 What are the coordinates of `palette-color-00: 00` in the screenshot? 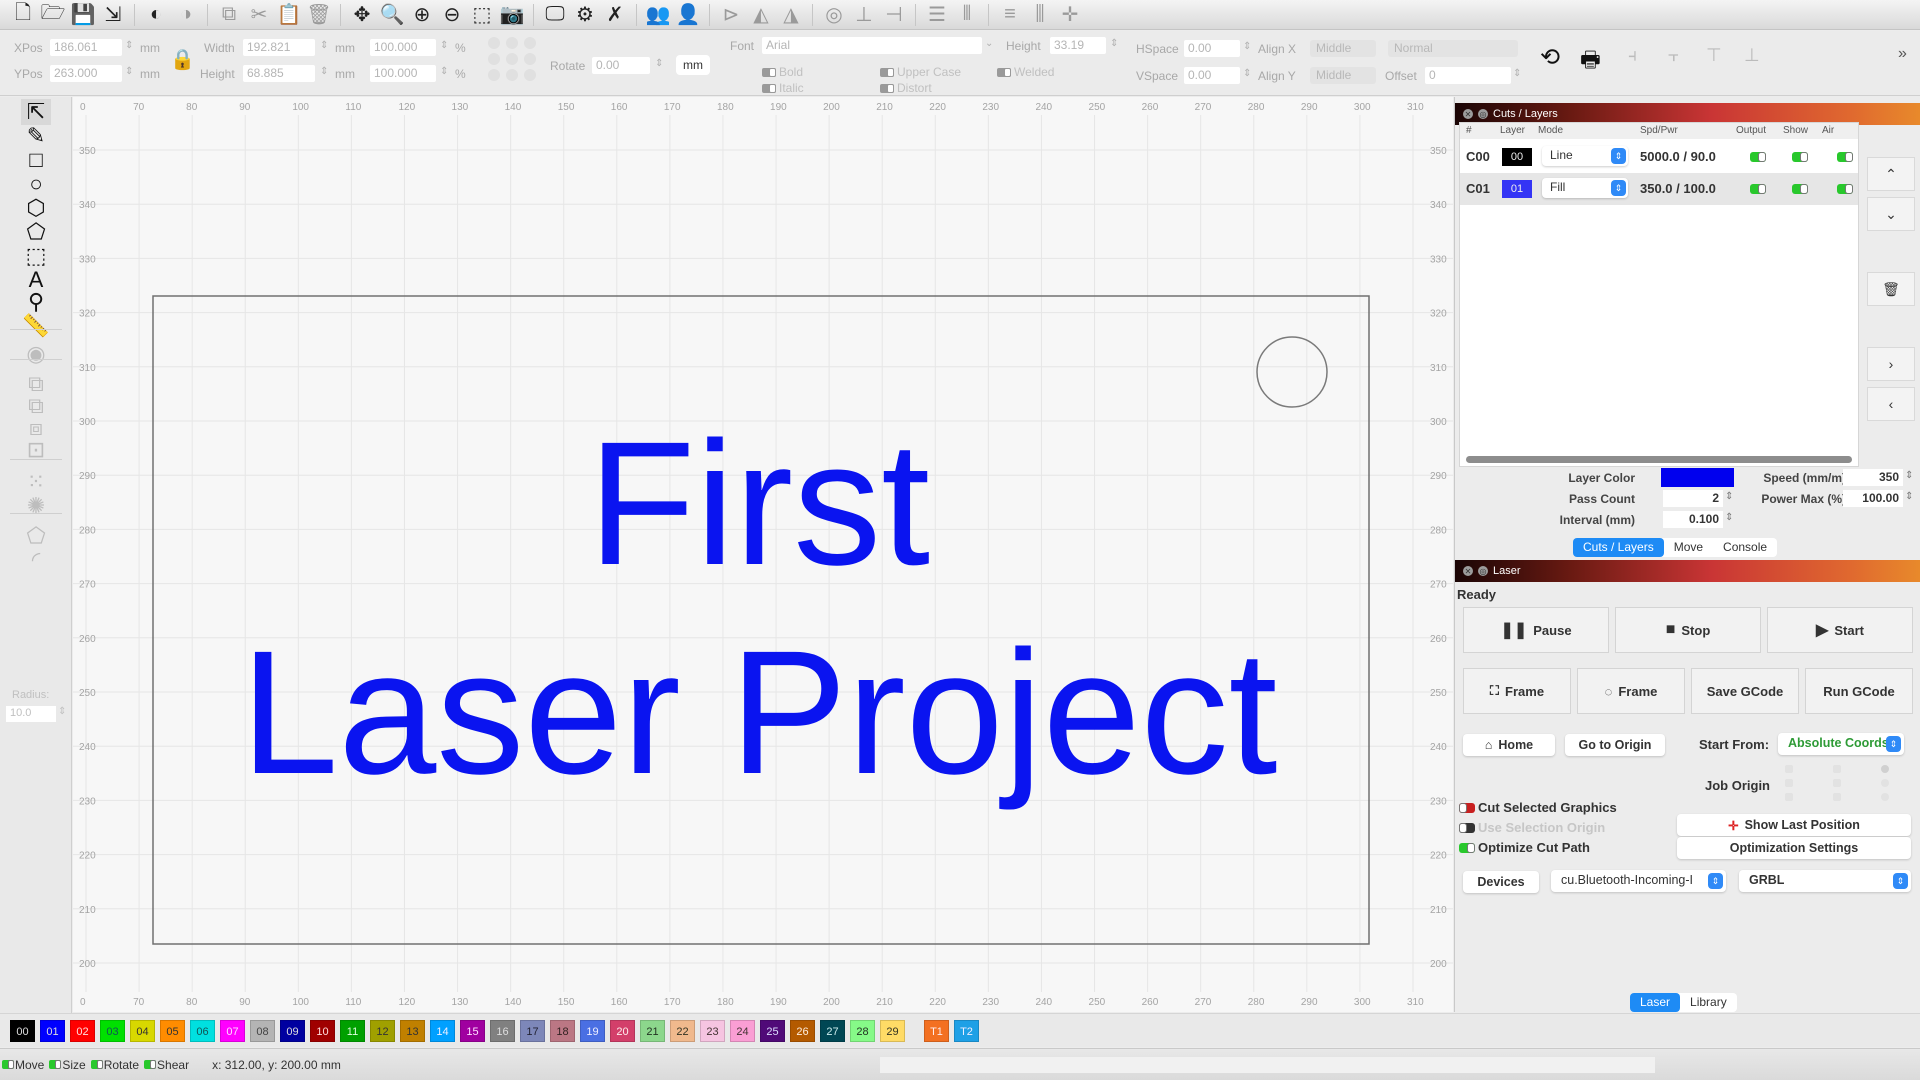 It's located at (22, 1030).